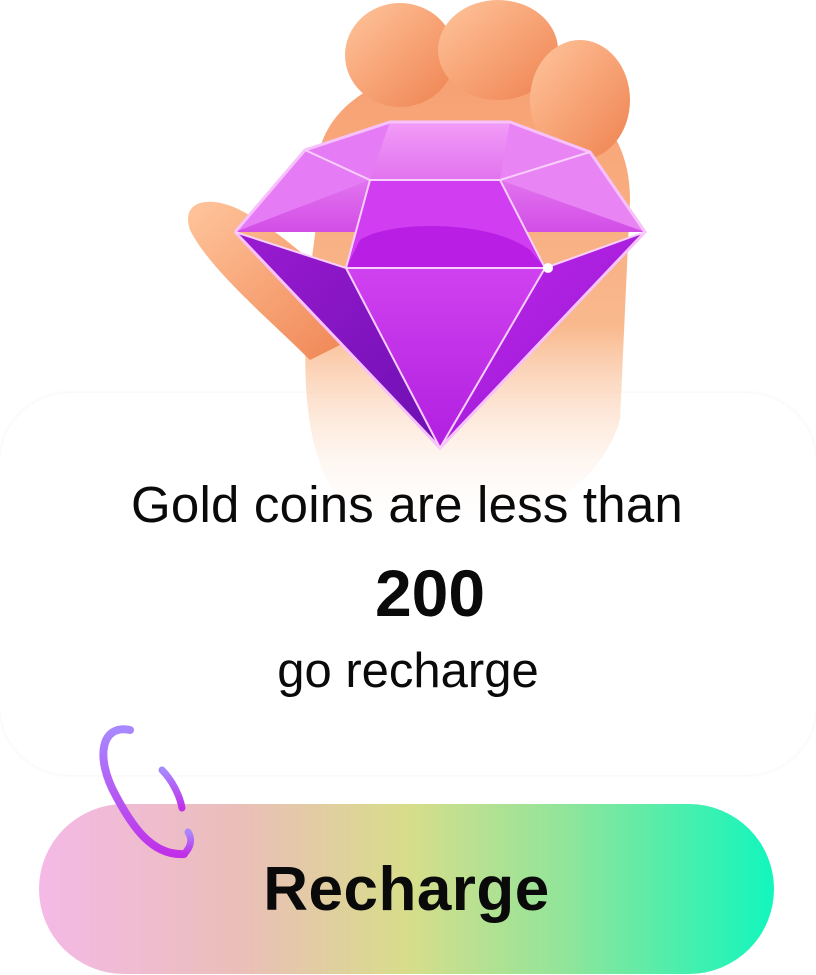 This screenshot has height=975, width=816. I want to click on message-line-3: go recharge, so click(408, 671).